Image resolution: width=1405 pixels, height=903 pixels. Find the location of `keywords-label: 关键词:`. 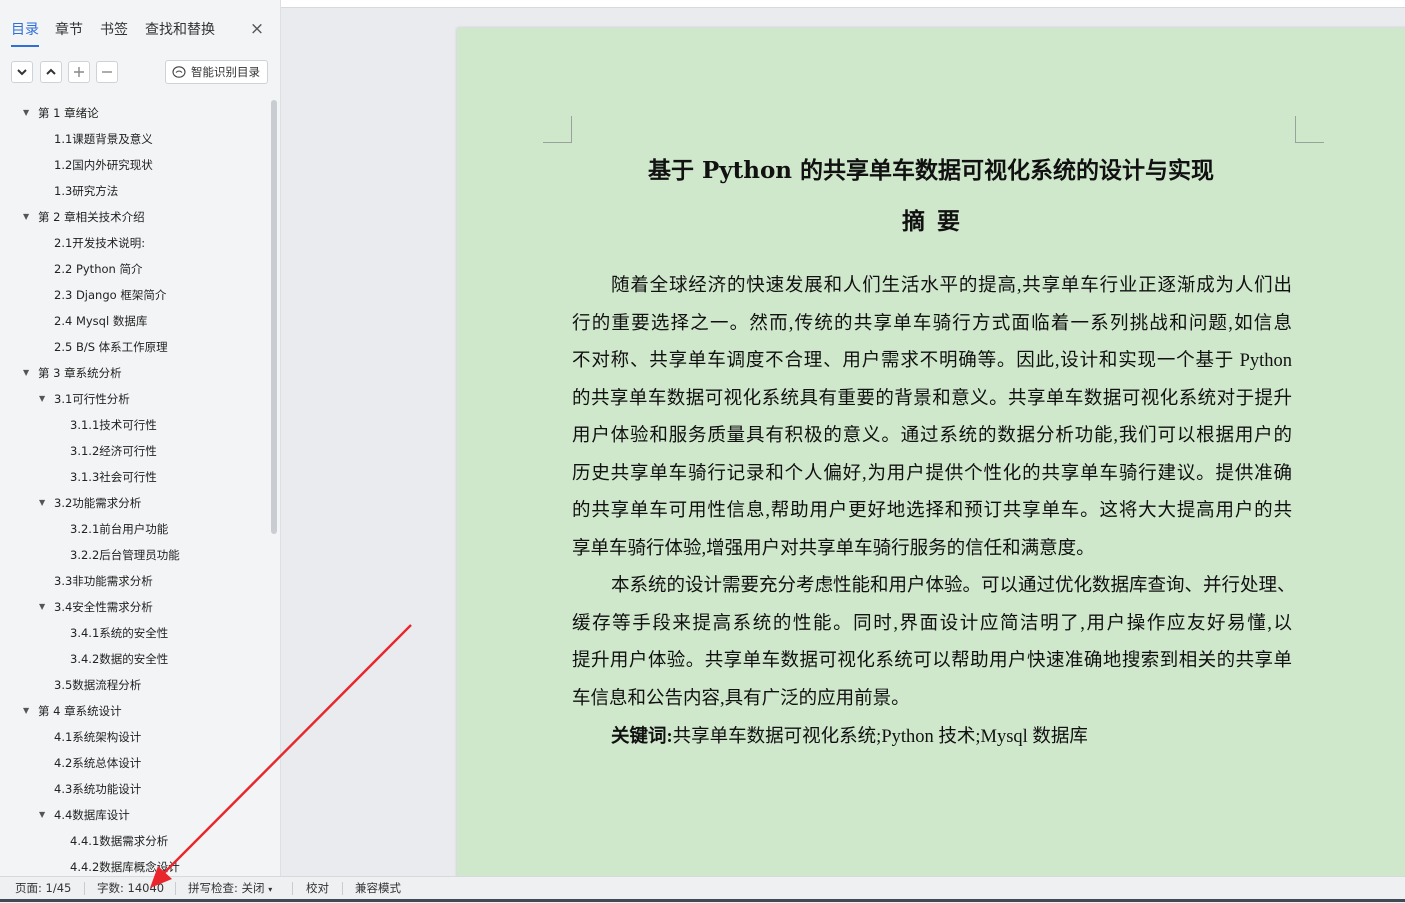

keywords-label: 关键词: is located at coordinates (642, 737).